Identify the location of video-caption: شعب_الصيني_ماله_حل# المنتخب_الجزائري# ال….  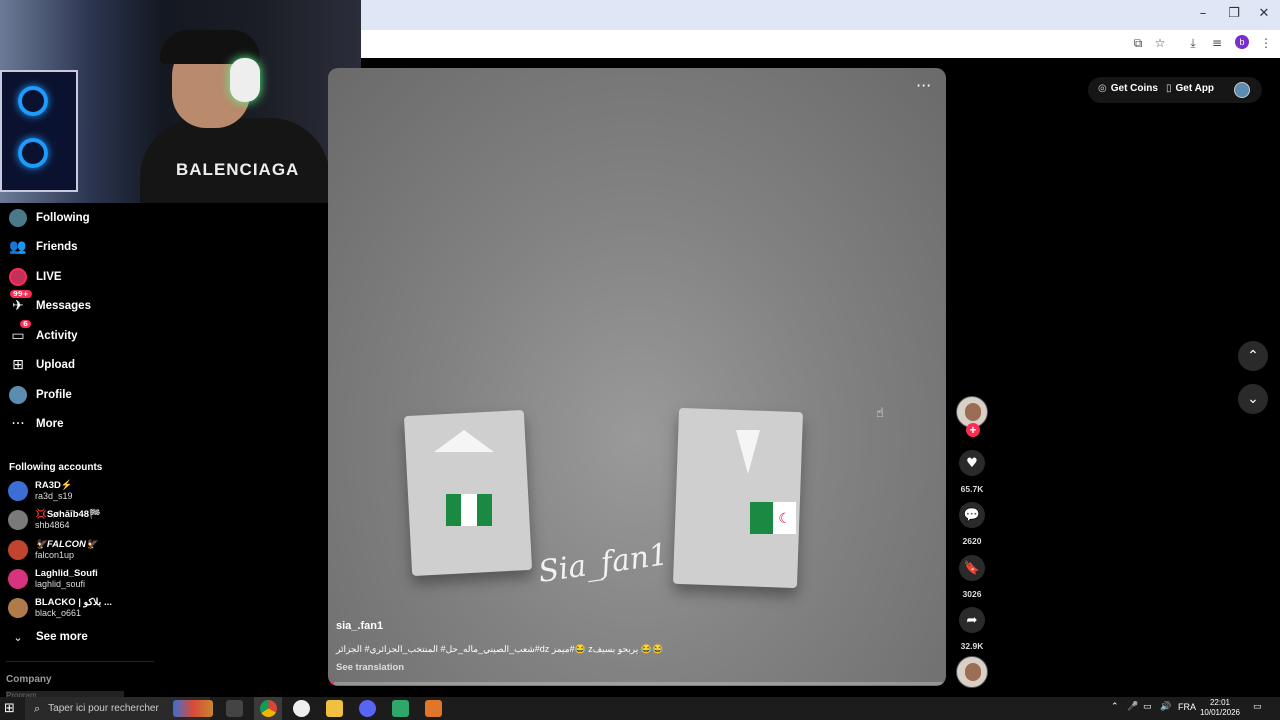
(500, 649).